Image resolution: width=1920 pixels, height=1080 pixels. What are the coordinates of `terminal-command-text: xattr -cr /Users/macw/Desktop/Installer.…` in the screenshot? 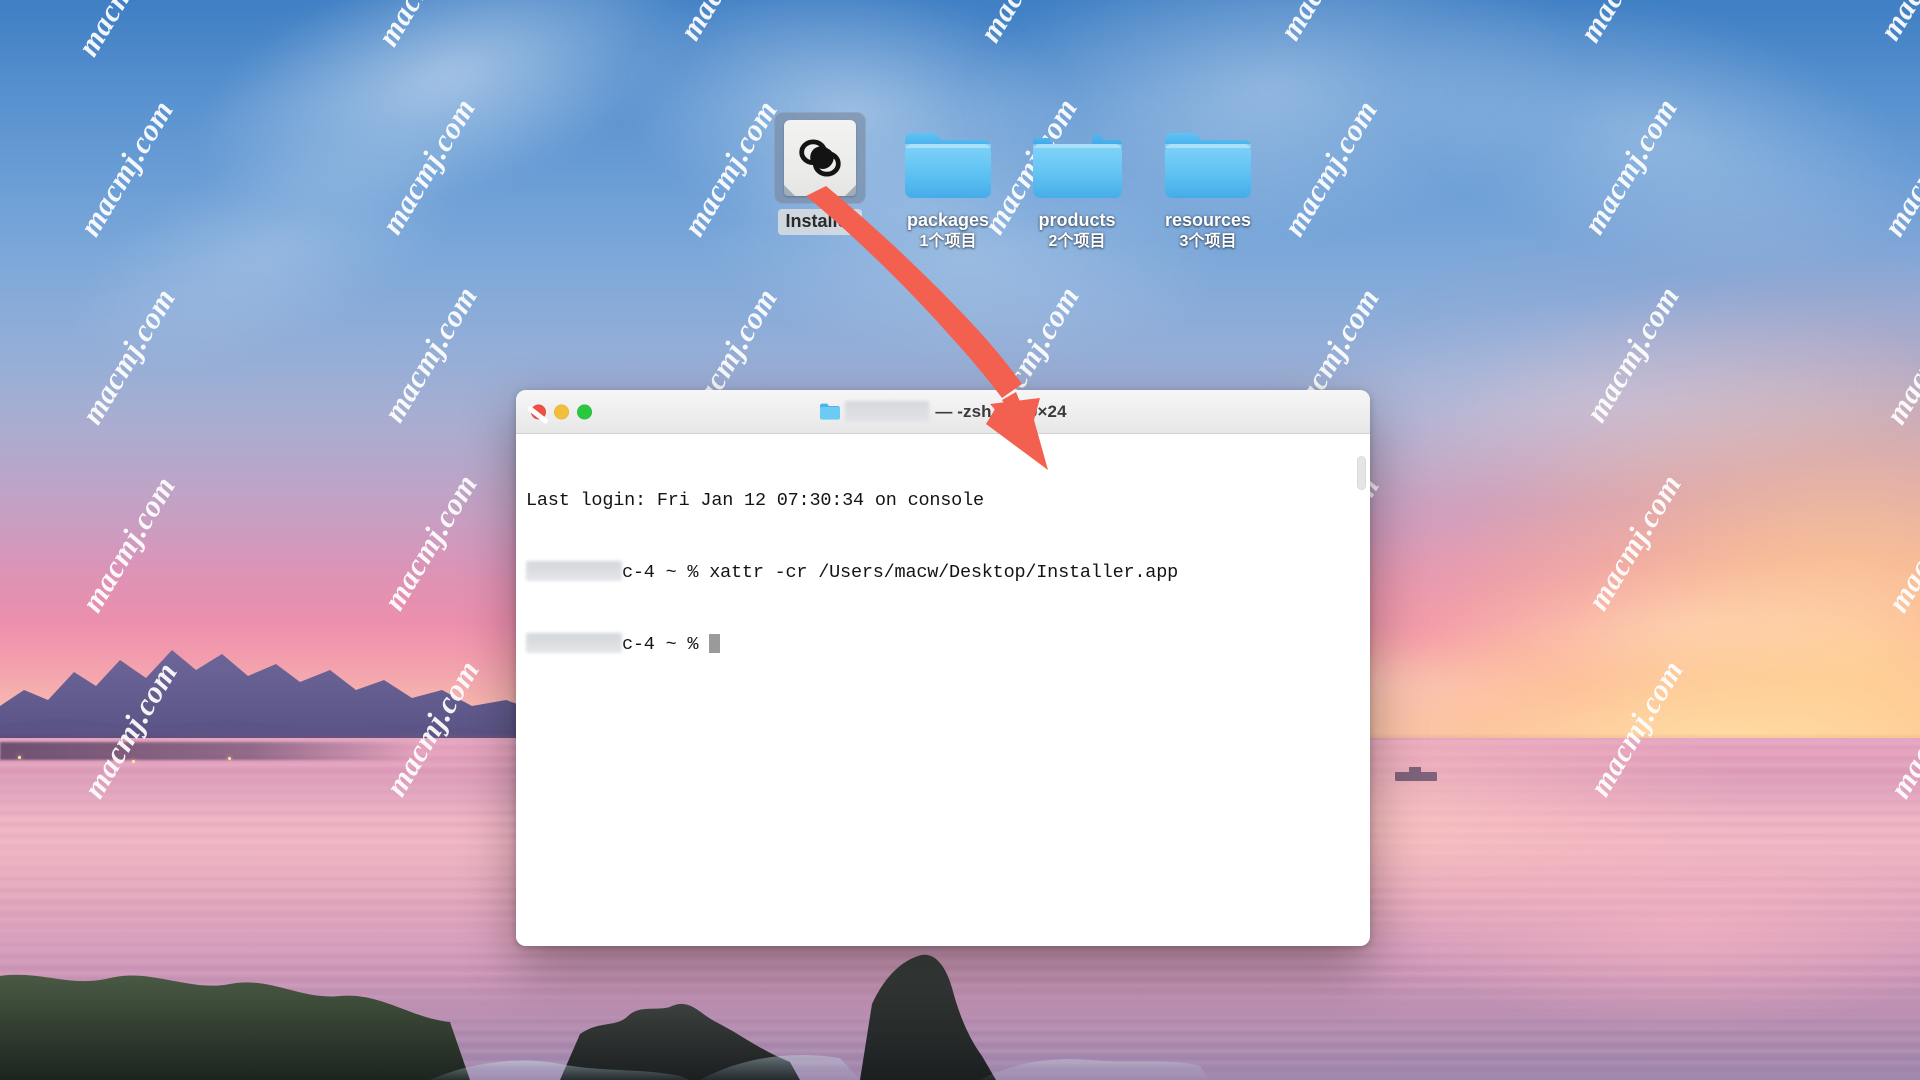 It's located at (943, 572).